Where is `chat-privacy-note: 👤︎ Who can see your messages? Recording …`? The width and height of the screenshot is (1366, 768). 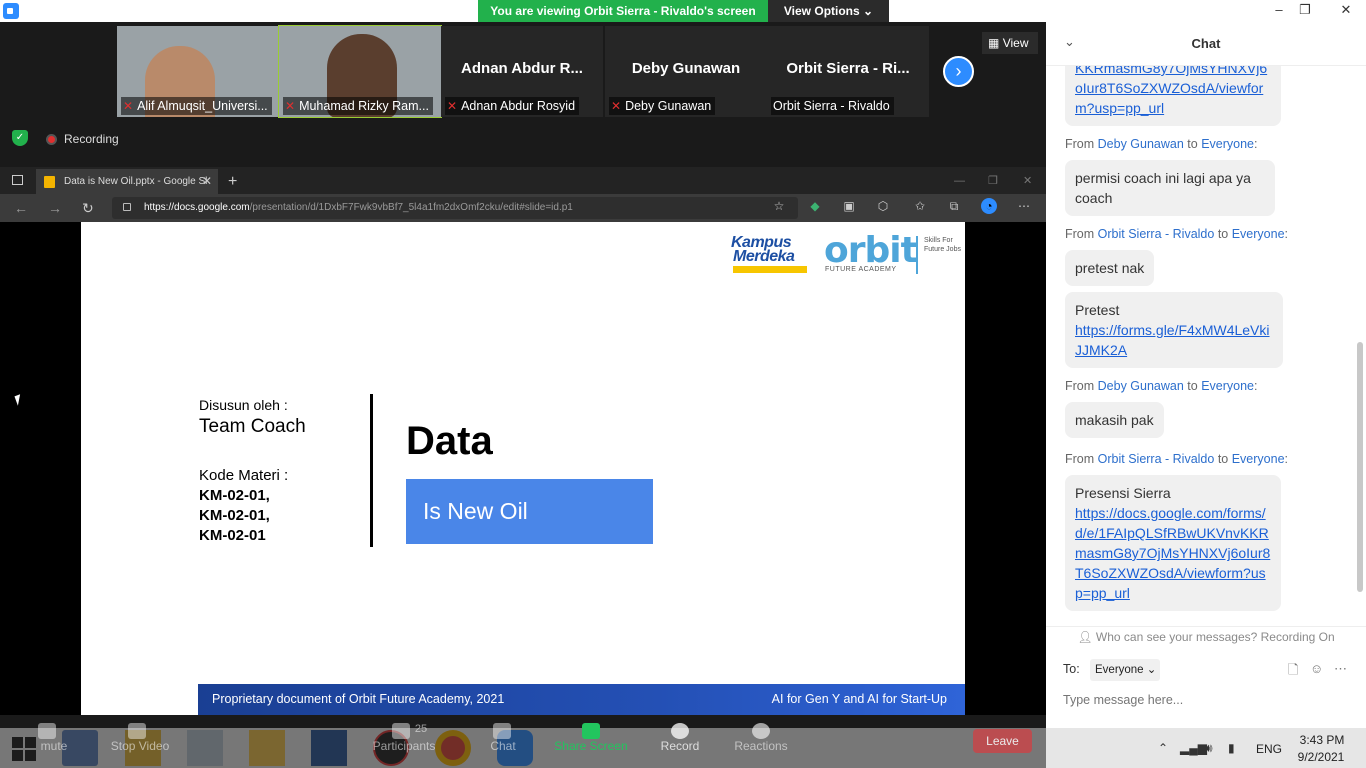
chat-privacy-note: 👤︎ Who can see your messages? Recording … is located at coordinates (1206, 636).